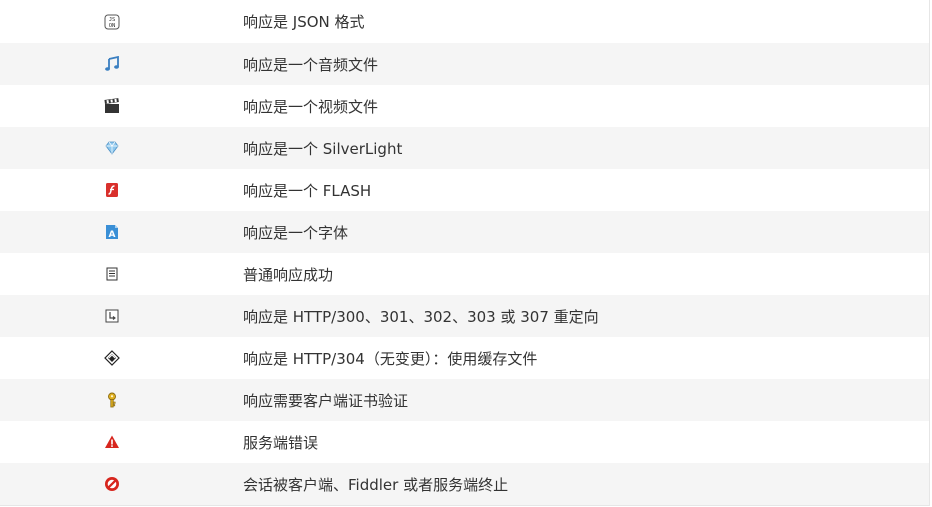 The width and height of the screenshot is (932, 507). I want to click on table-row: 响应是一个 FLASH, so click(464, 190).